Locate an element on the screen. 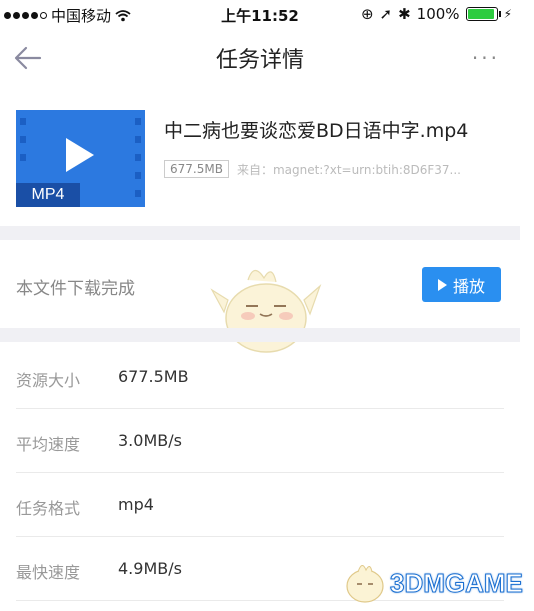  watermark-text: 3DMGAME is located at coordinates (457, 583).